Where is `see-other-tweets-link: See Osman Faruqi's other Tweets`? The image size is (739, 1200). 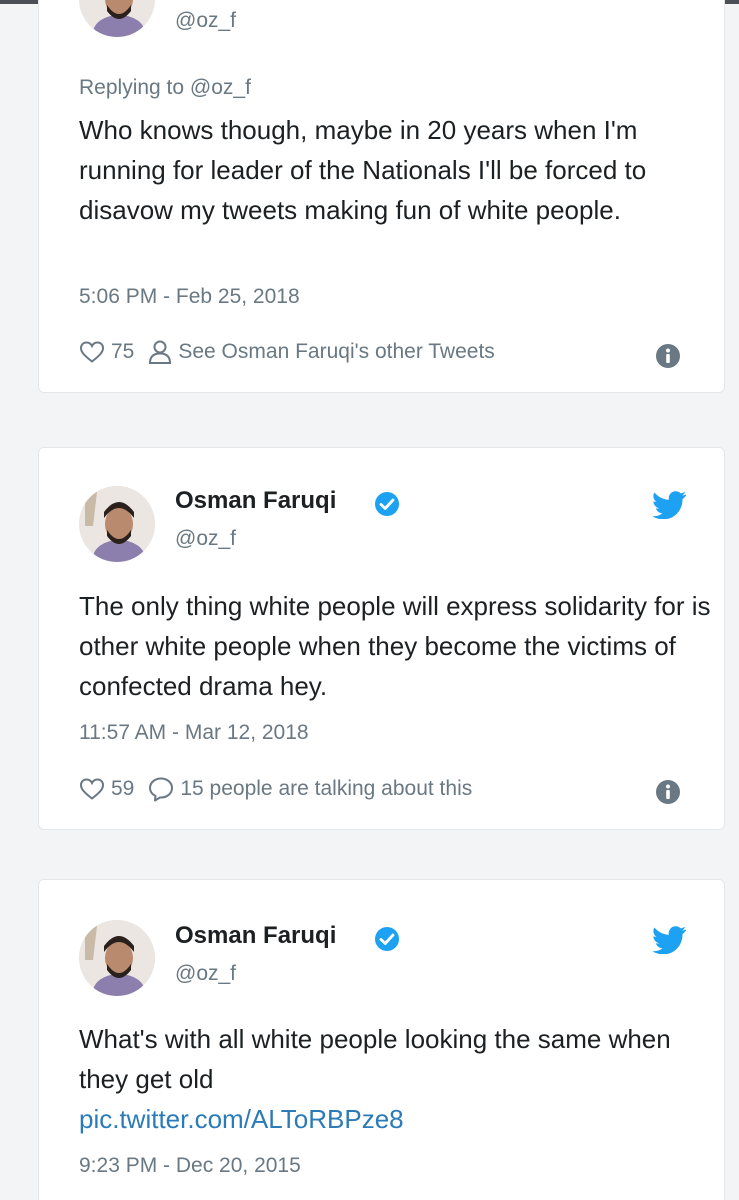
see-other-tweets-link: See Osman Faruqi's other Tweets is located at coordinates (321, 352).